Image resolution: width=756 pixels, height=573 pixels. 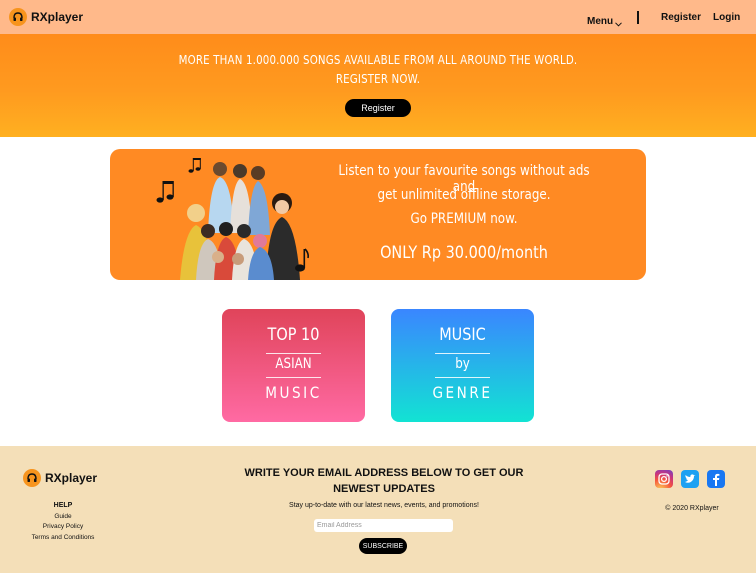 I want to click on card-subtitle: ASIAN, so click(x=293, y=364).